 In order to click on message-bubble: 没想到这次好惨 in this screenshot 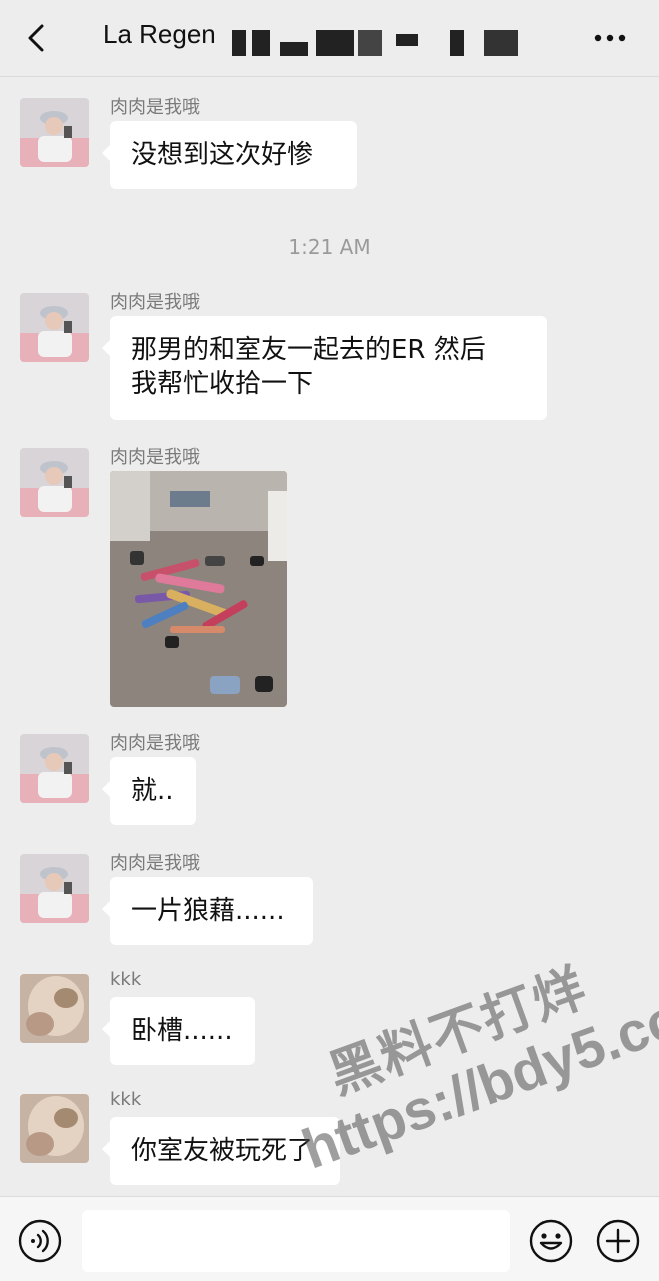, I will do `click(229, 155)`.